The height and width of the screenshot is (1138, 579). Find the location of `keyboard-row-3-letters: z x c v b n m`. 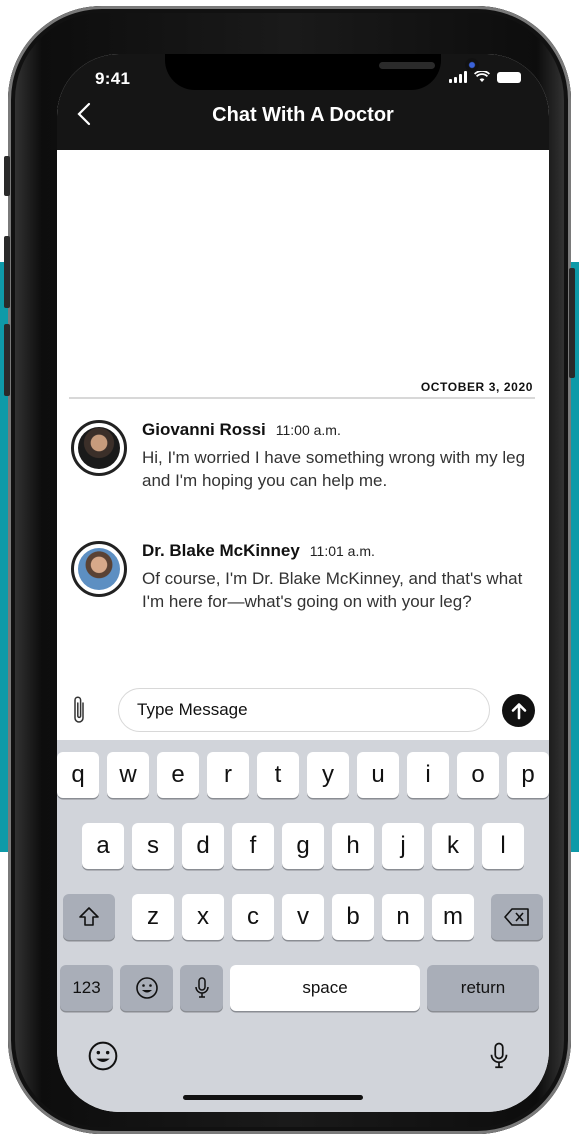

keyboard-row-3-letters: z x c v b n m is located at coordinates (303, 917).